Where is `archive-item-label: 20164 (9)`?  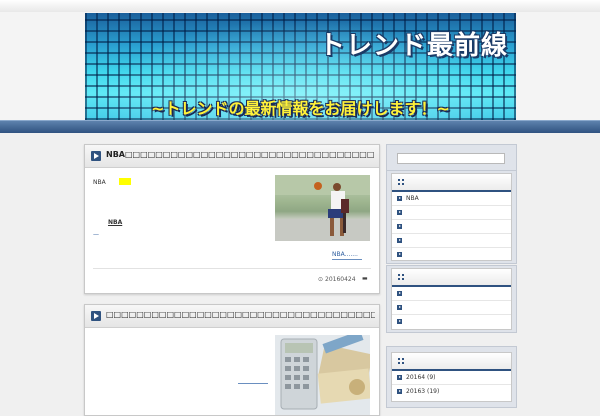 archive-item-label: 20164 (9) is located at coordinates (421, 377).